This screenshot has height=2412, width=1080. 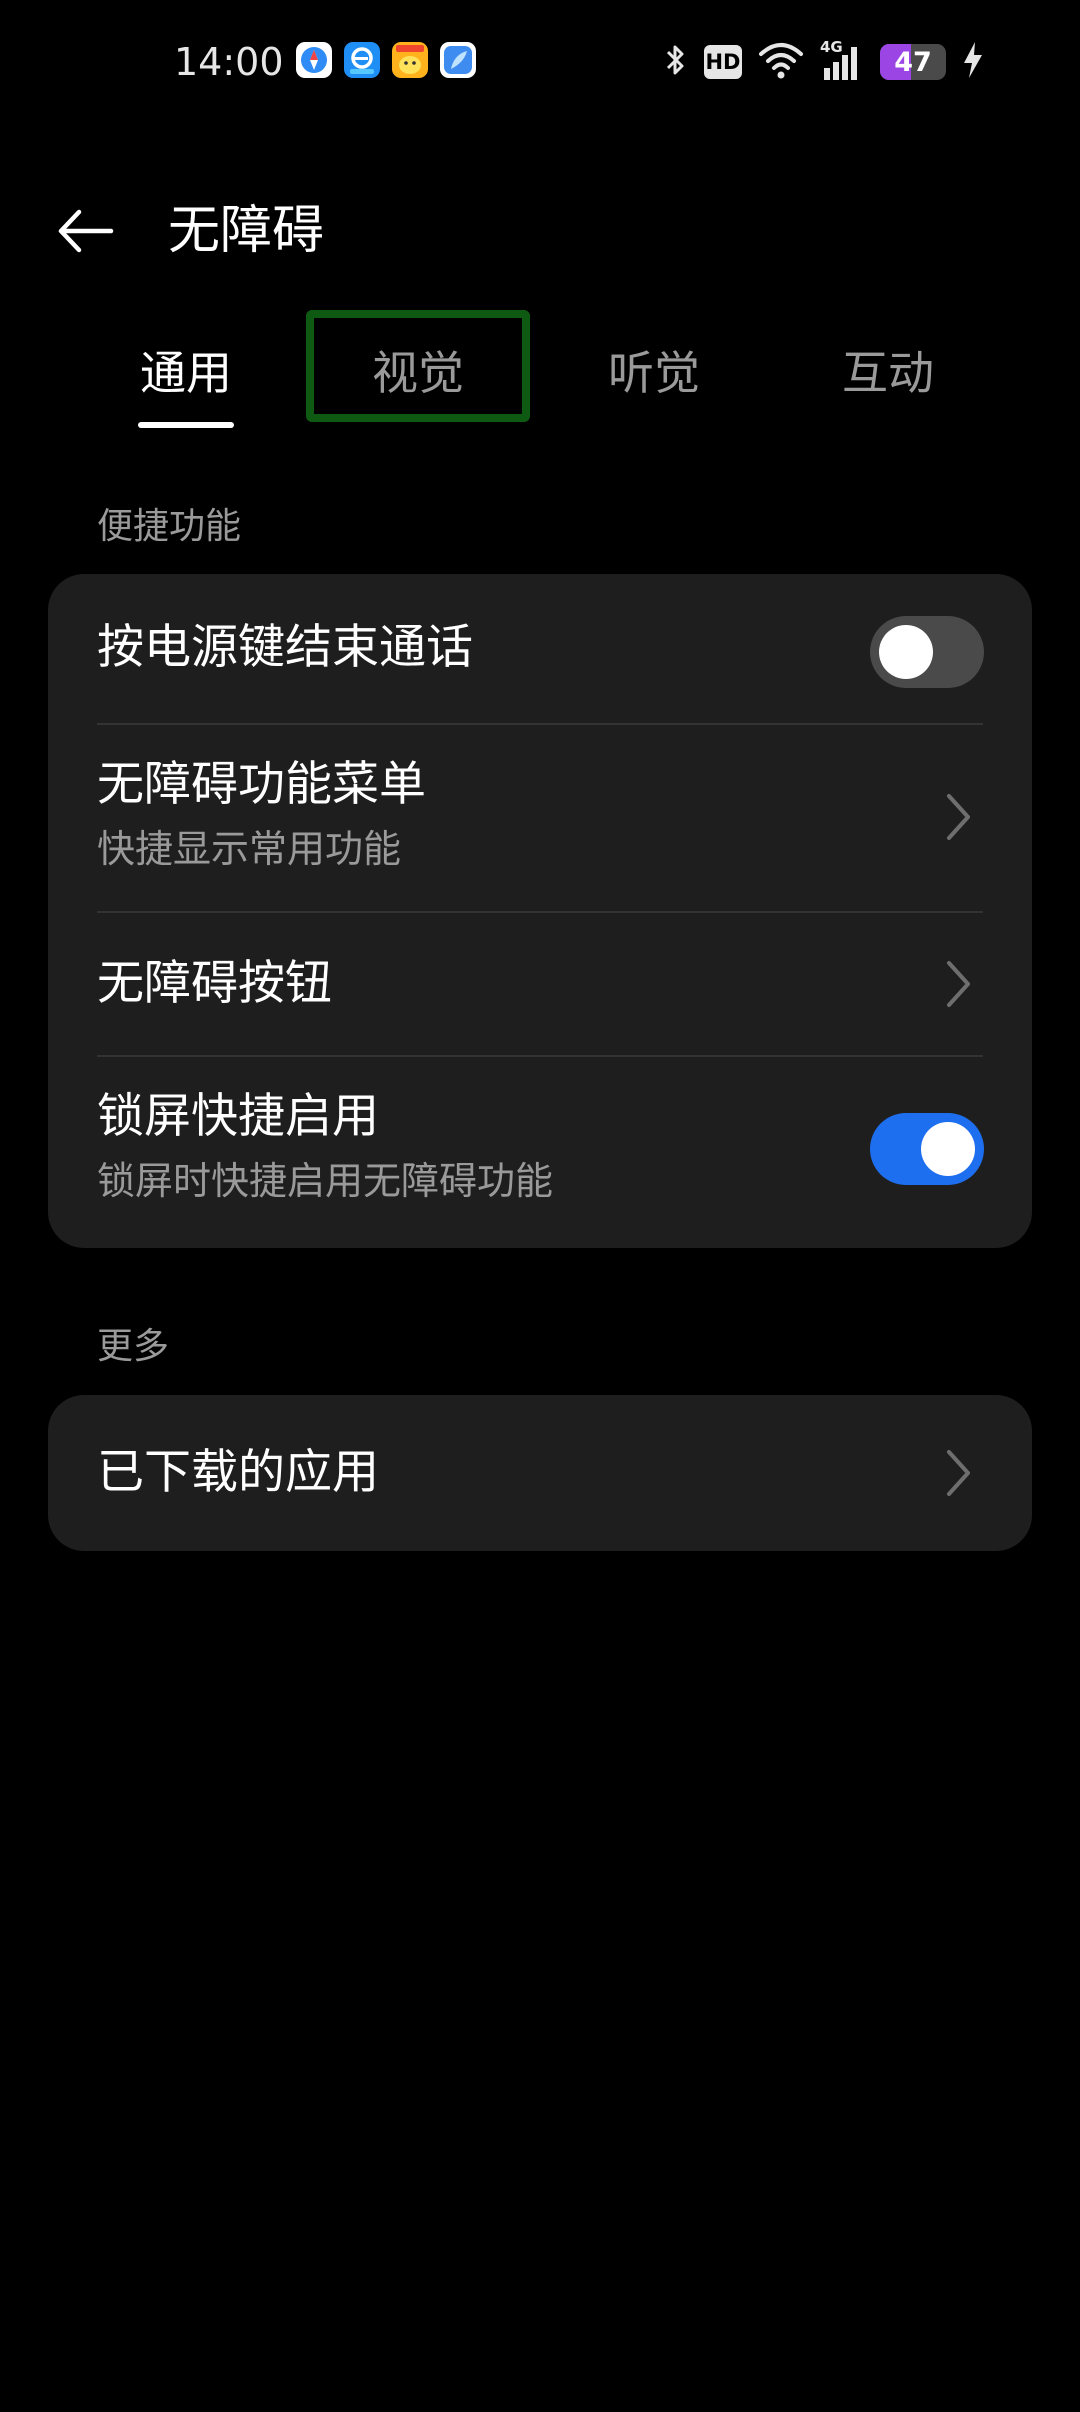 I want to click on row-title: 无障碍按钮, so click(x=214, y=983).